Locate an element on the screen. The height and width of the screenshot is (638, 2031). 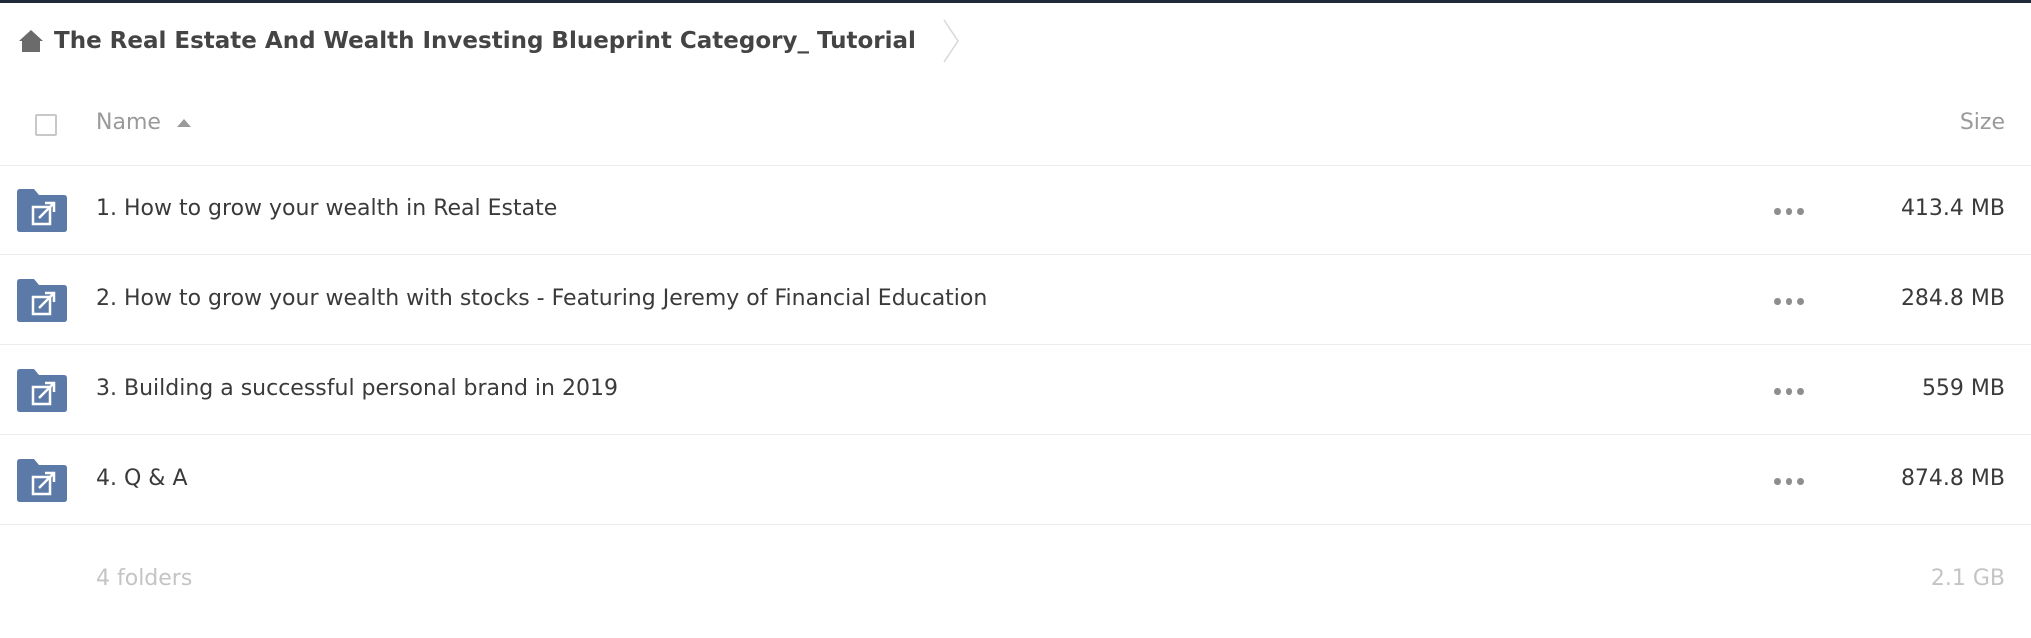
breadcrumb-chevron-icon is located at coordinates (951, 41).